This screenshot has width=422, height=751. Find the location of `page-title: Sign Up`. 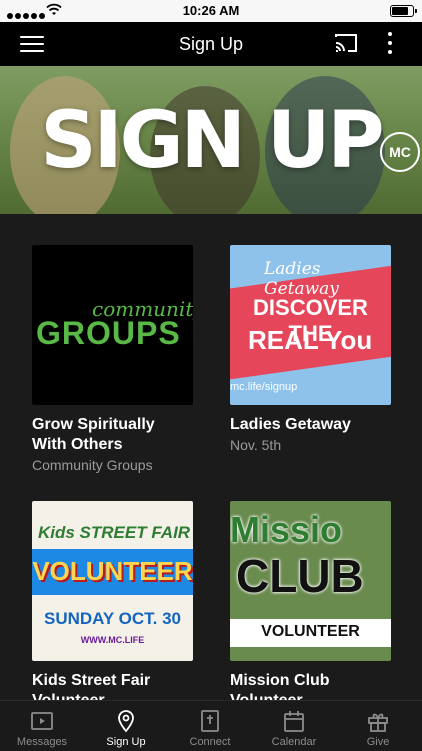

page-title: Sign Up is located at coordinates (211, 44).